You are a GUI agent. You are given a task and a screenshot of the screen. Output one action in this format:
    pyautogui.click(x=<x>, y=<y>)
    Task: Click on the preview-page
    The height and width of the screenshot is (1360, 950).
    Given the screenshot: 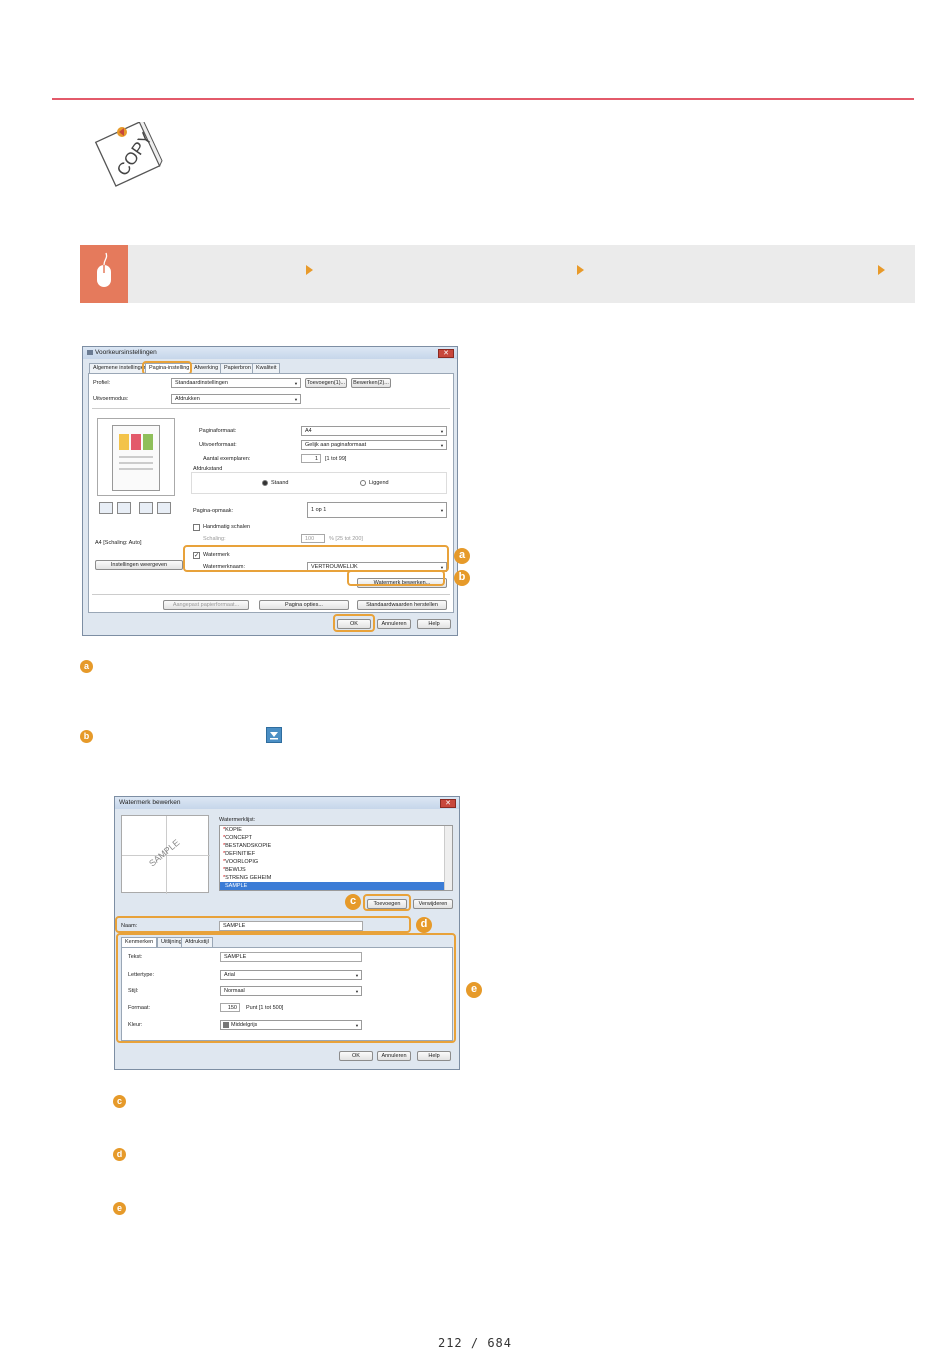 What is the action you would take?
    pyautogui.click(x=136, y=458)
    